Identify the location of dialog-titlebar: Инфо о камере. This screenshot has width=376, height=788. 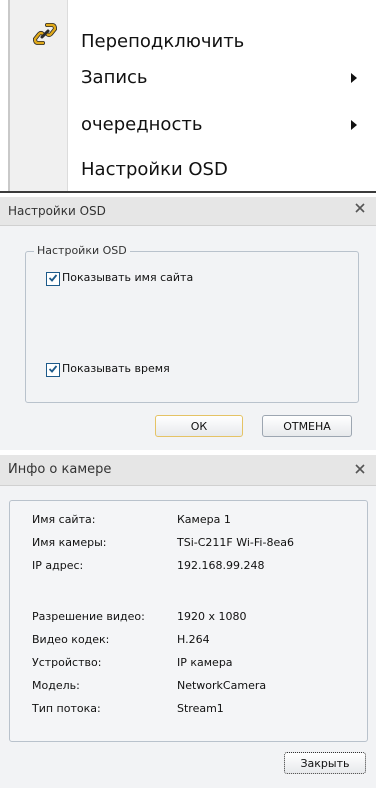
(188, 470).